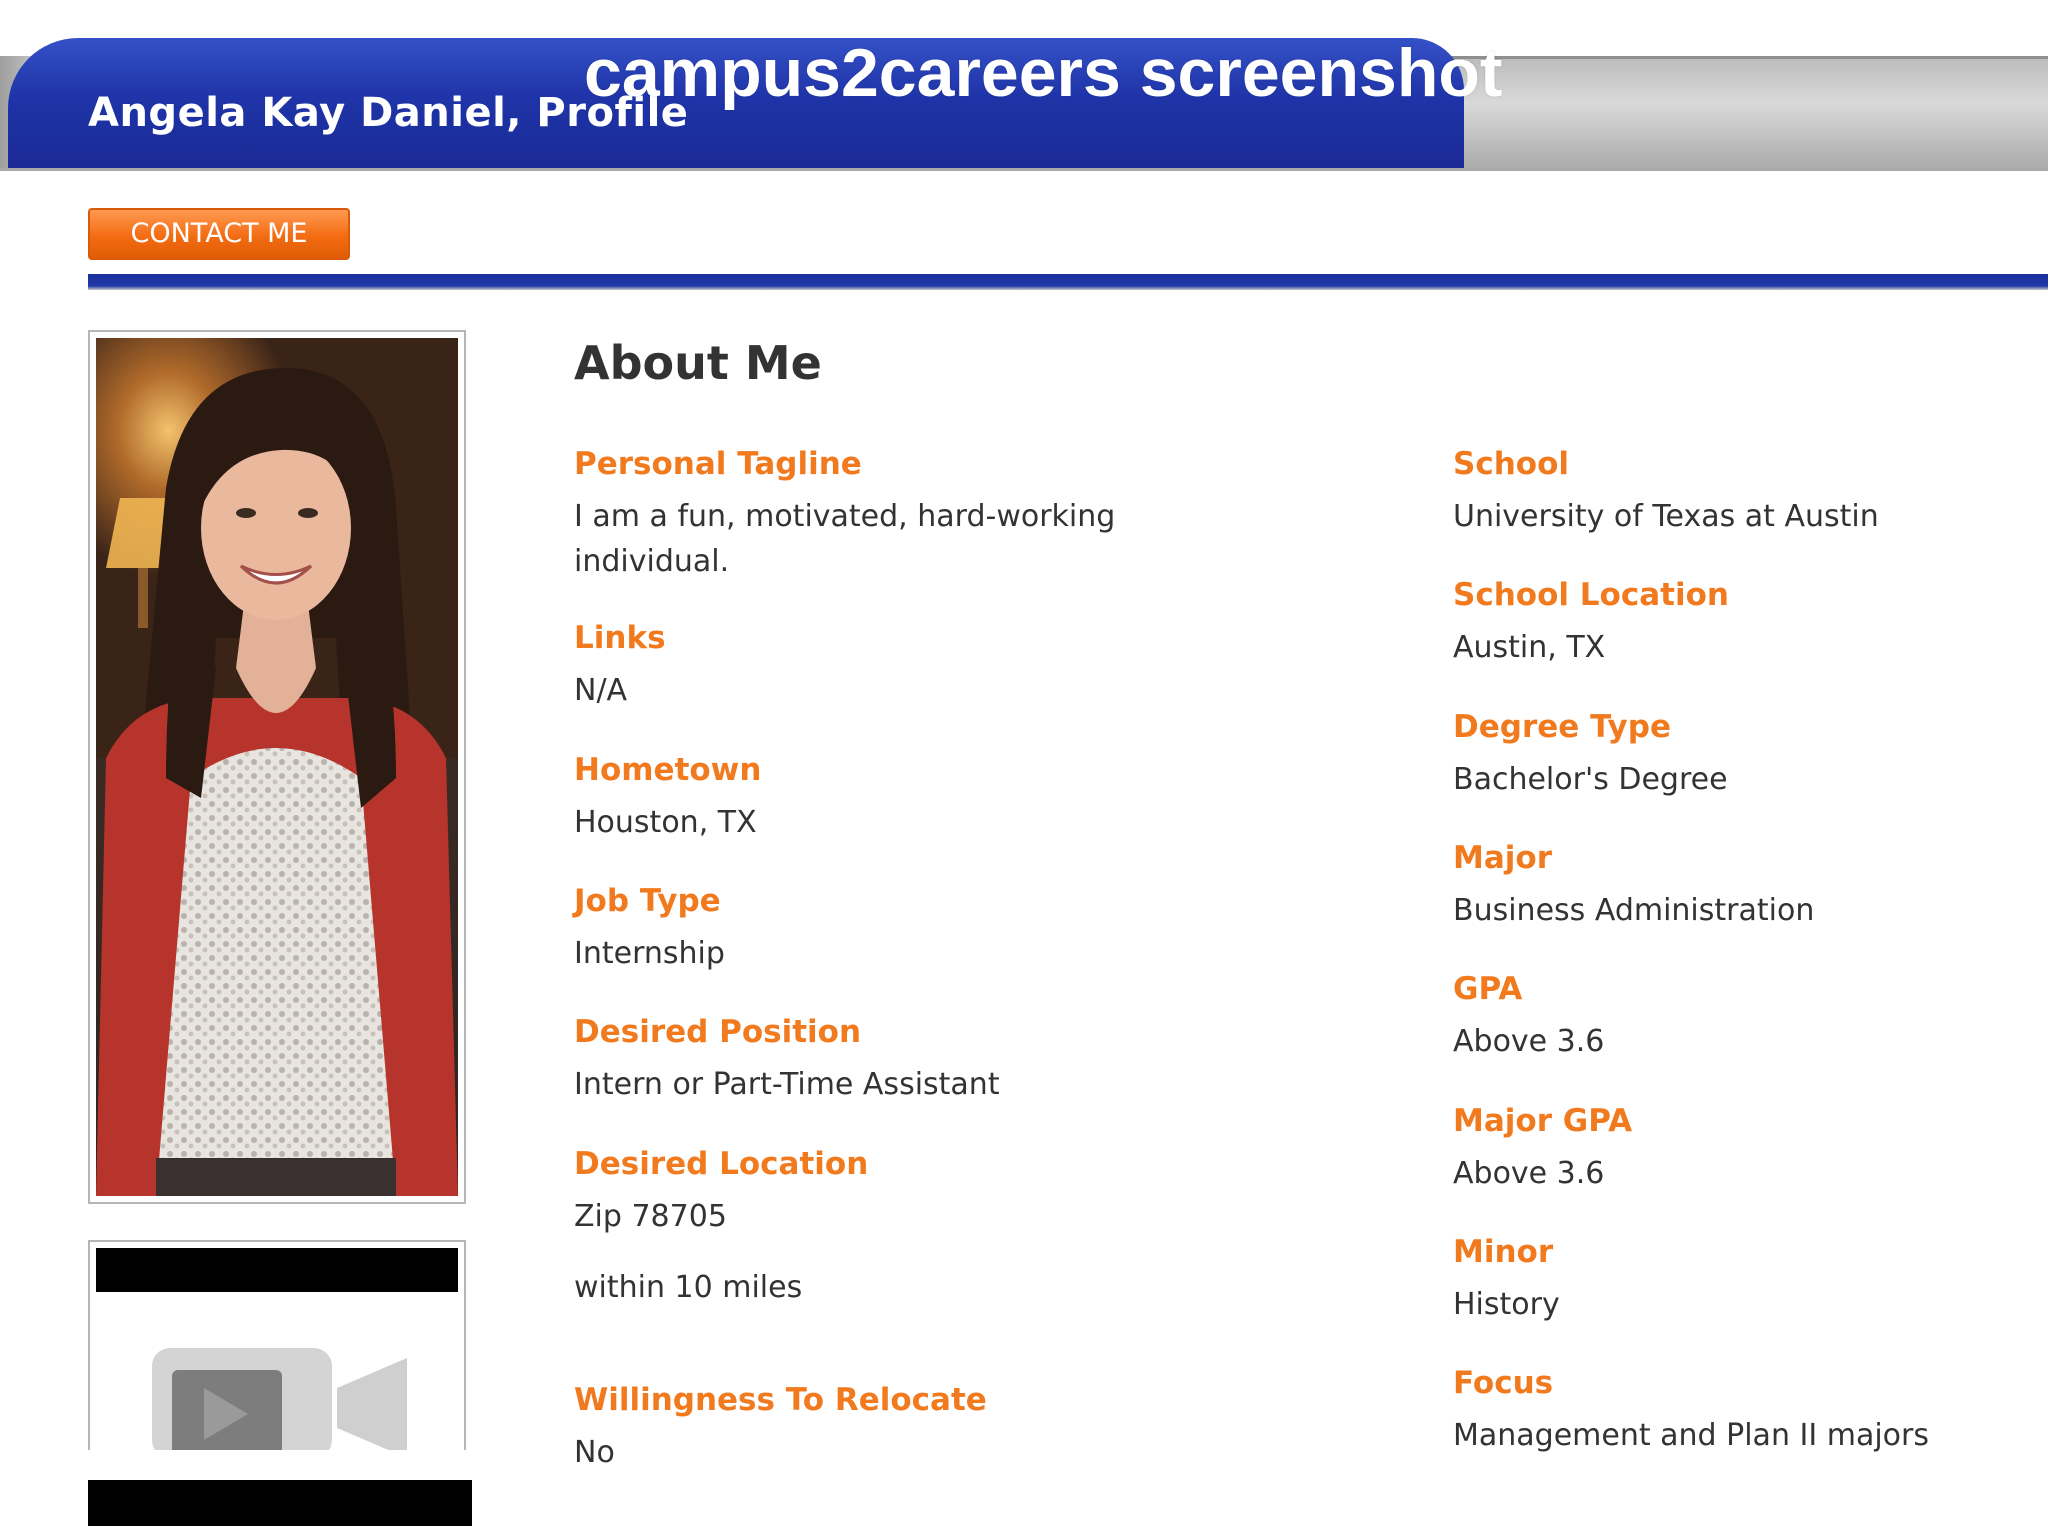  I want to click on field-value: Houston, TX, so click(665, 822).